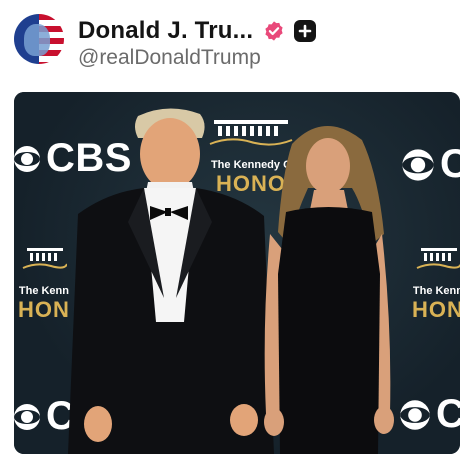  I want to click on avatar-face, so click(37, 40).